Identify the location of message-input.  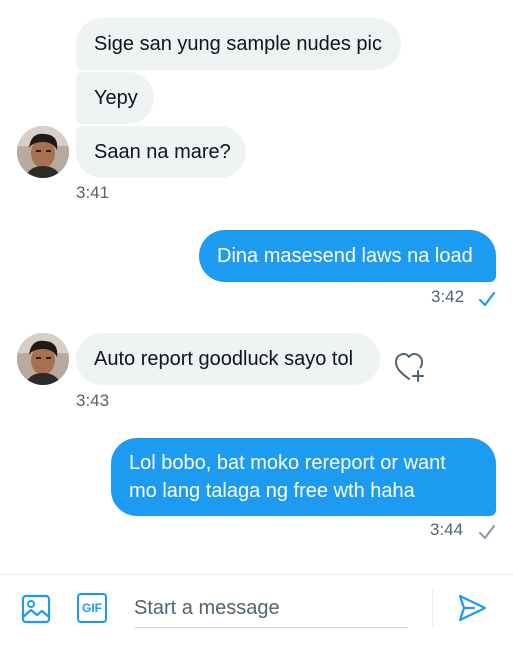
(271, 608).